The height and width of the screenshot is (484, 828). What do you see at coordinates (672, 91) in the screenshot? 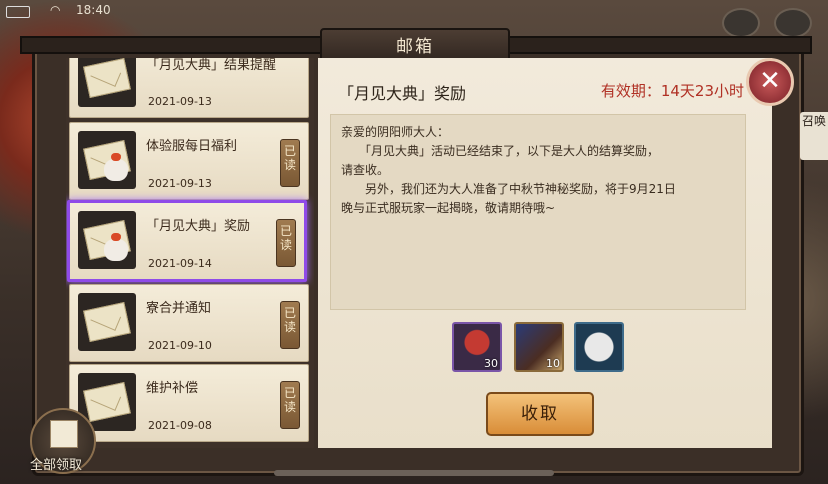
I see `expiry-label: 有效期：14天23小时` at bounding box center [672, 91].